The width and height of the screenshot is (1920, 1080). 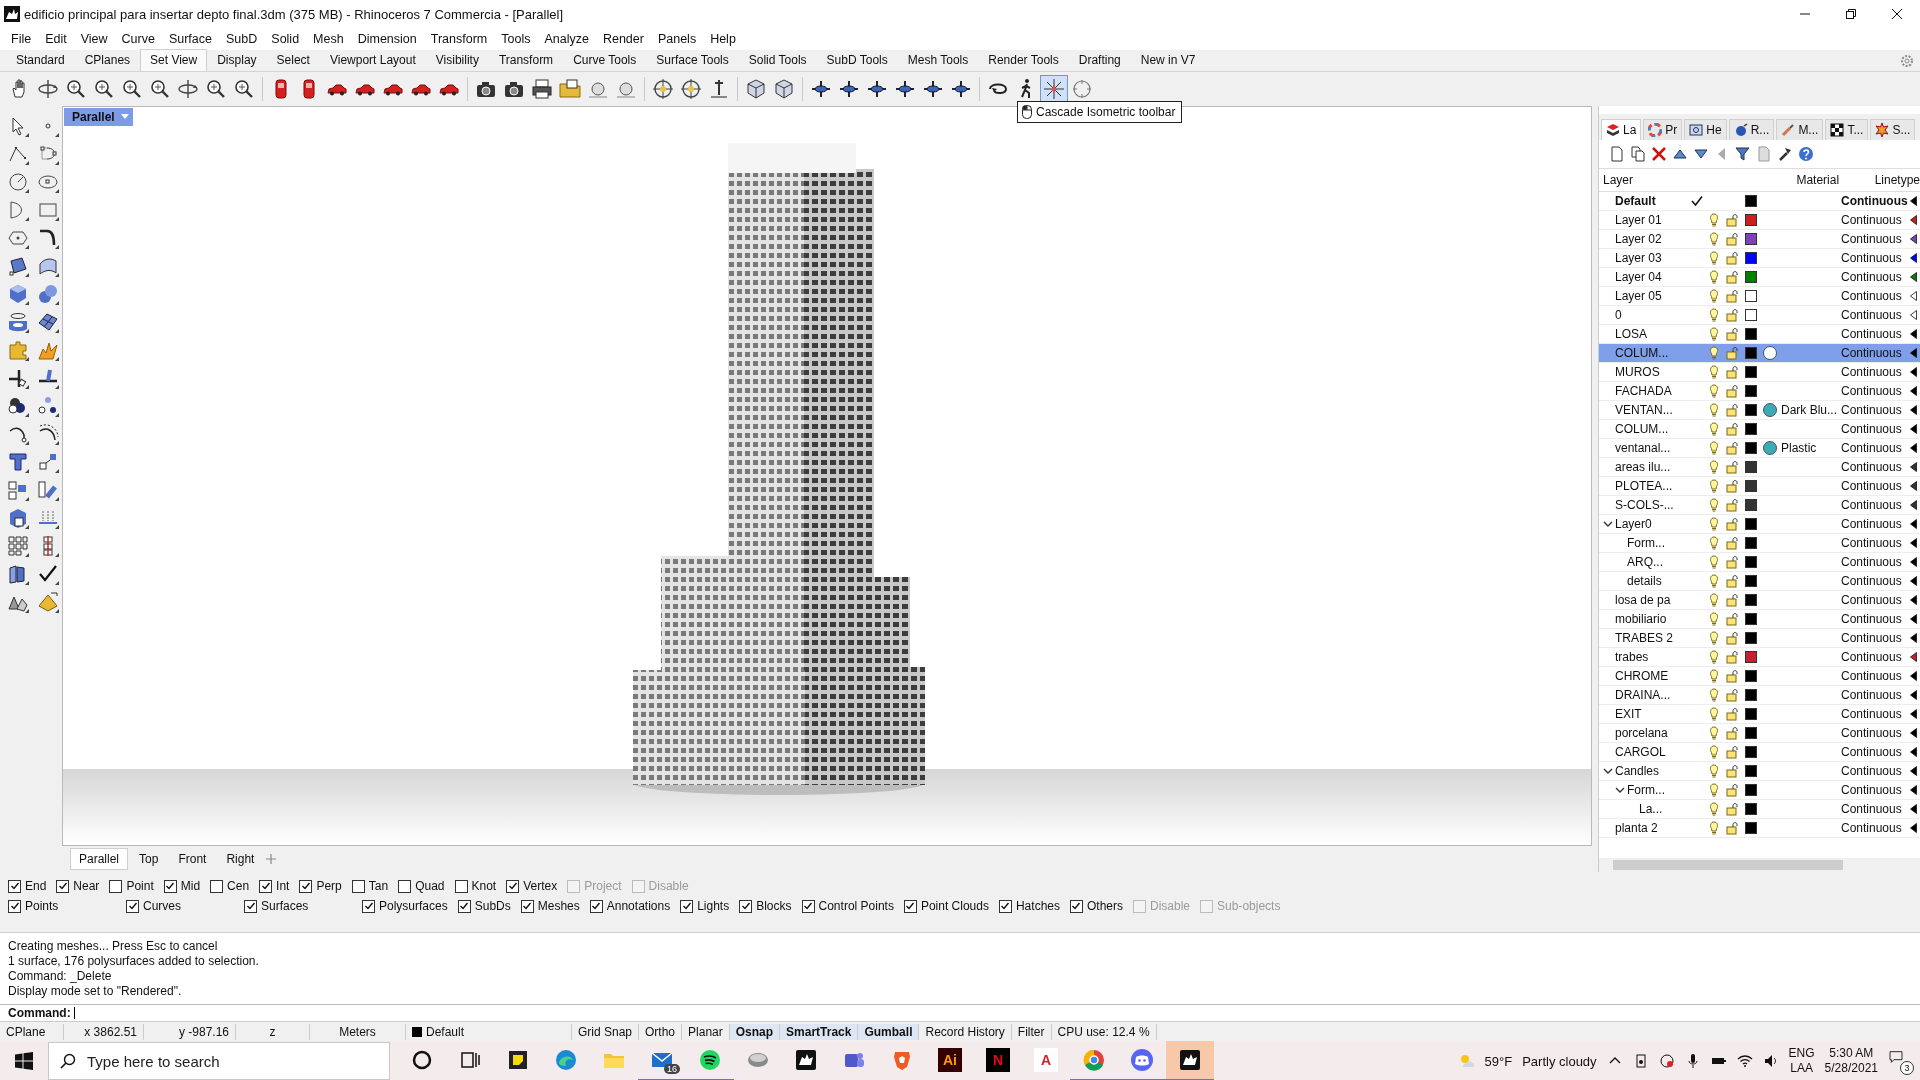 What do you see at coordinates (421, 886) in the screenshot?
I see `checkbox: Quad` at bounding box center [421, 886].